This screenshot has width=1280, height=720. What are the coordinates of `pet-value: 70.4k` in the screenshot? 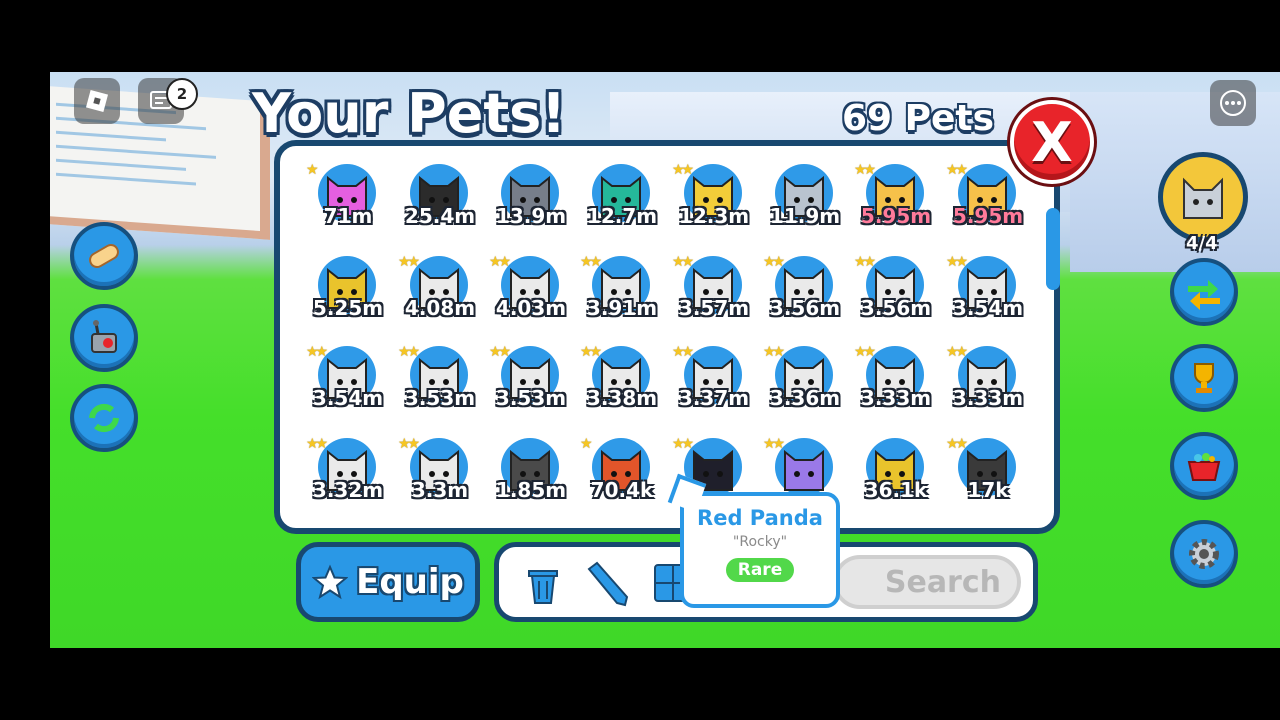 It's located at (622, 490).